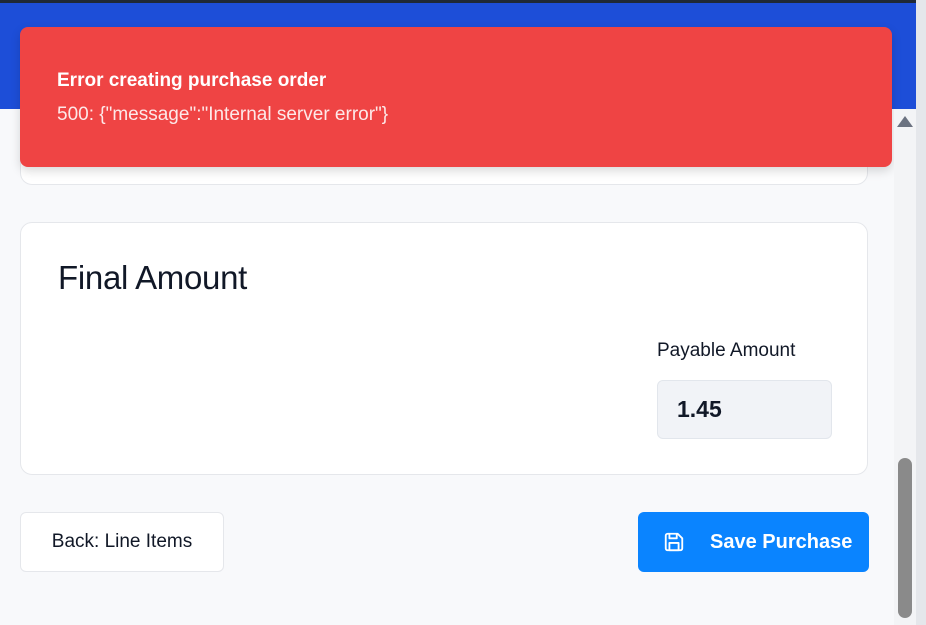 This screenshot has width=926, height=625. What do you see at coordinates (726, 350) in the screenshot?
I see `payable-amount-label: Payable Amount` at bounding box center [726, 350].